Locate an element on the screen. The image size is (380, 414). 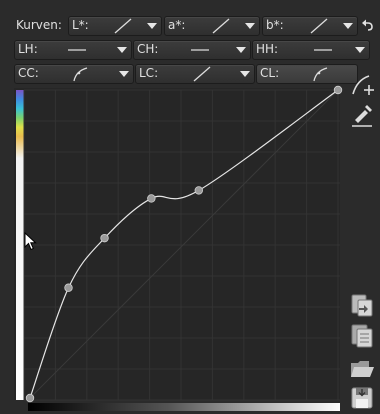
l-label: L*: is located at coordinates (80, 25).